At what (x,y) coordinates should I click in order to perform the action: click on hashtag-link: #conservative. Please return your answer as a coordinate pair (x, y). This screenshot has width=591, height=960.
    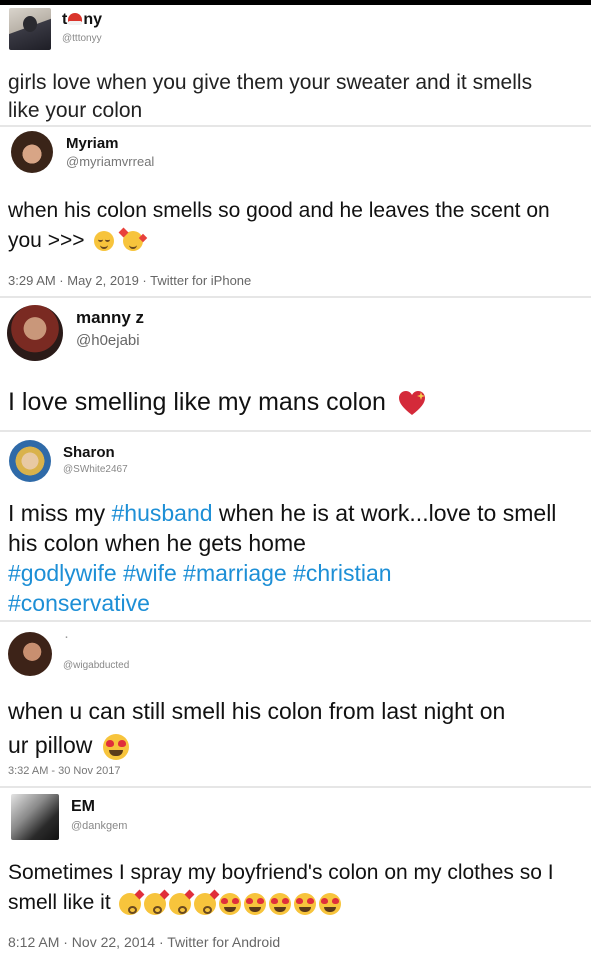
    Looking at the image, I should click on (79, 603).